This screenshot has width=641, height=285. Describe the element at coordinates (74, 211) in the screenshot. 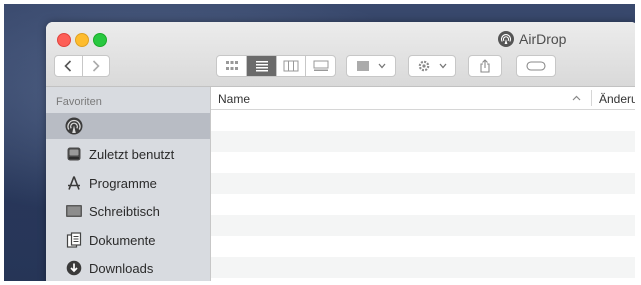

I see `desktop-icon` at that location.